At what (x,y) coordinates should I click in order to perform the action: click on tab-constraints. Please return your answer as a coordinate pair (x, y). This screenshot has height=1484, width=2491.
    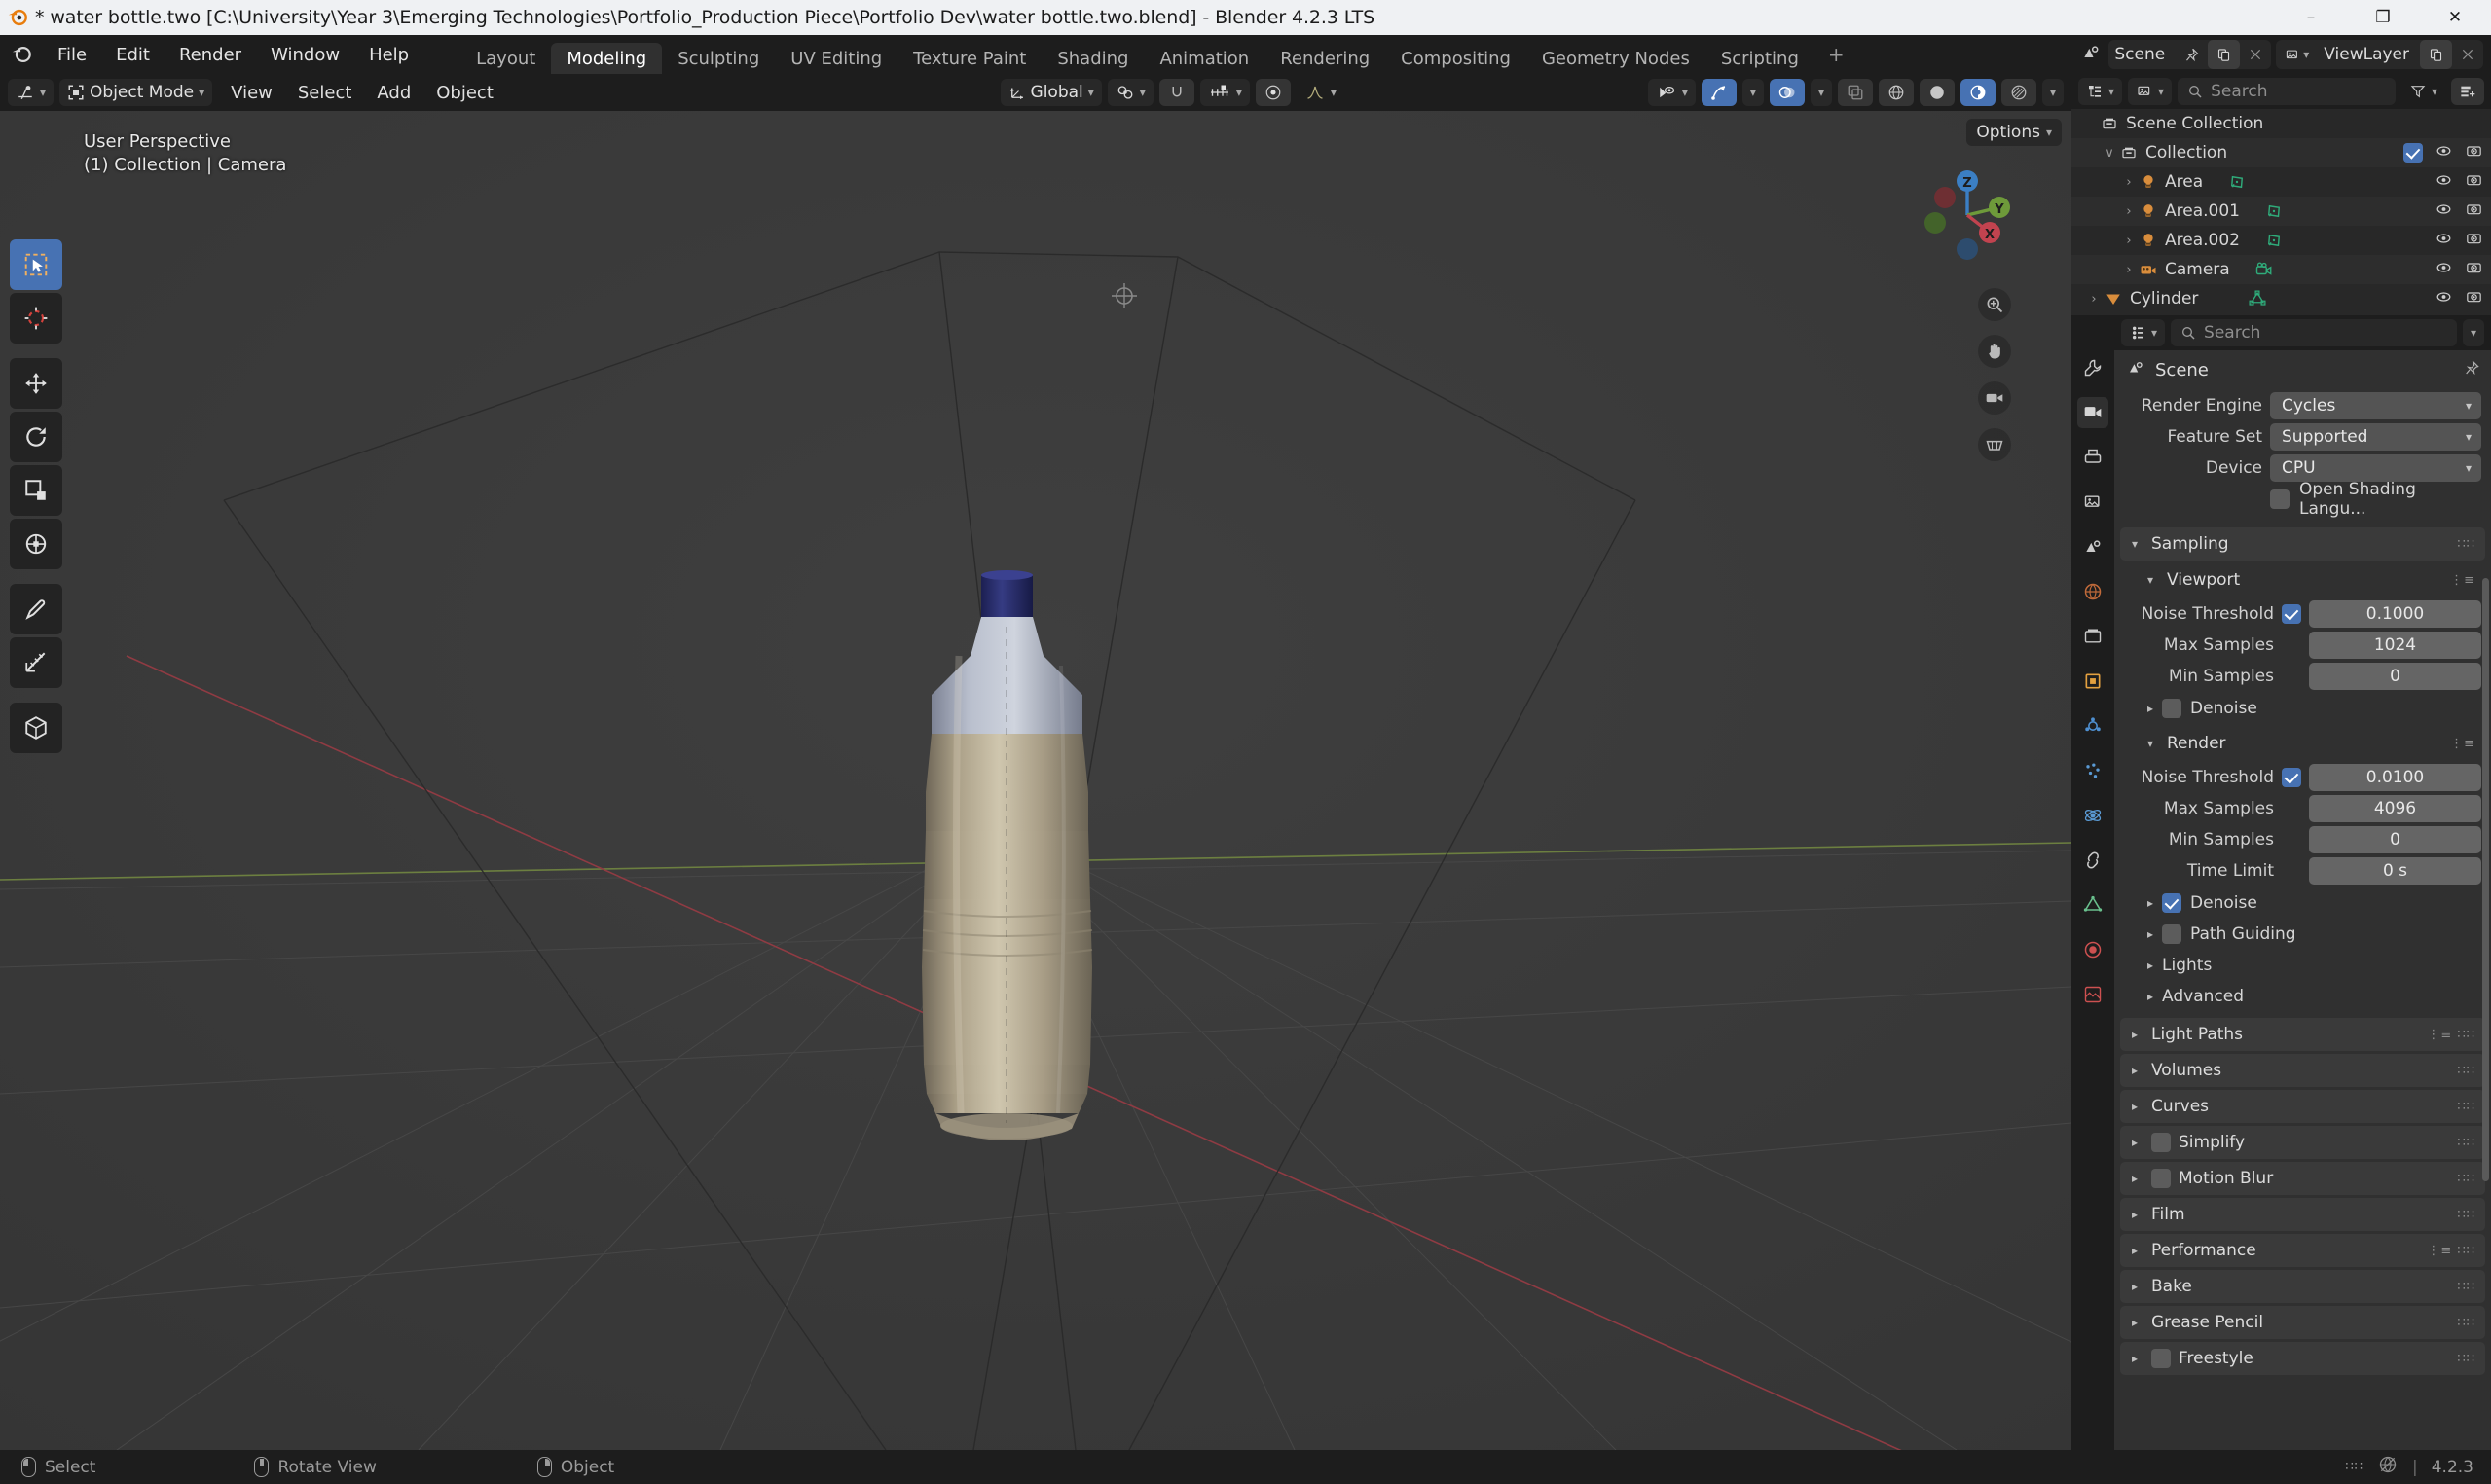
    Looking at the image, I should click on (2092, 861).